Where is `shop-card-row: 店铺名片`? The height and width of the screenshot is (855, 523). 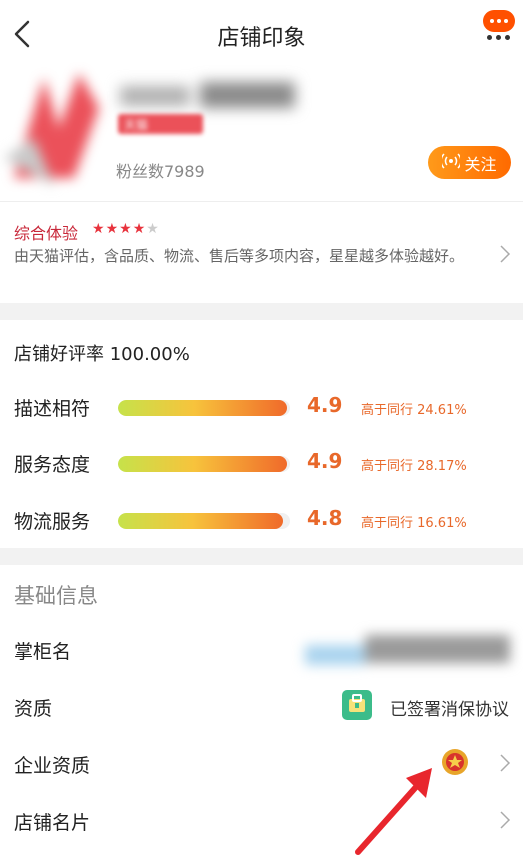 shop-card-row: 店铺名片 is located at coordinates (261, 822).